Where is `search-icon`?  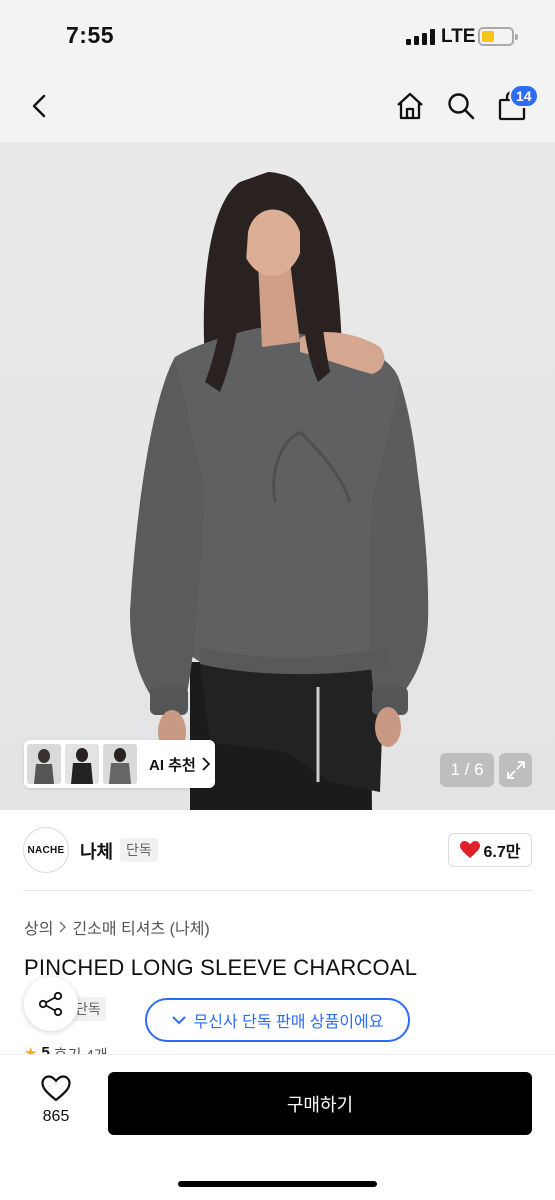
search-icon is located at coordinates (461, 106).